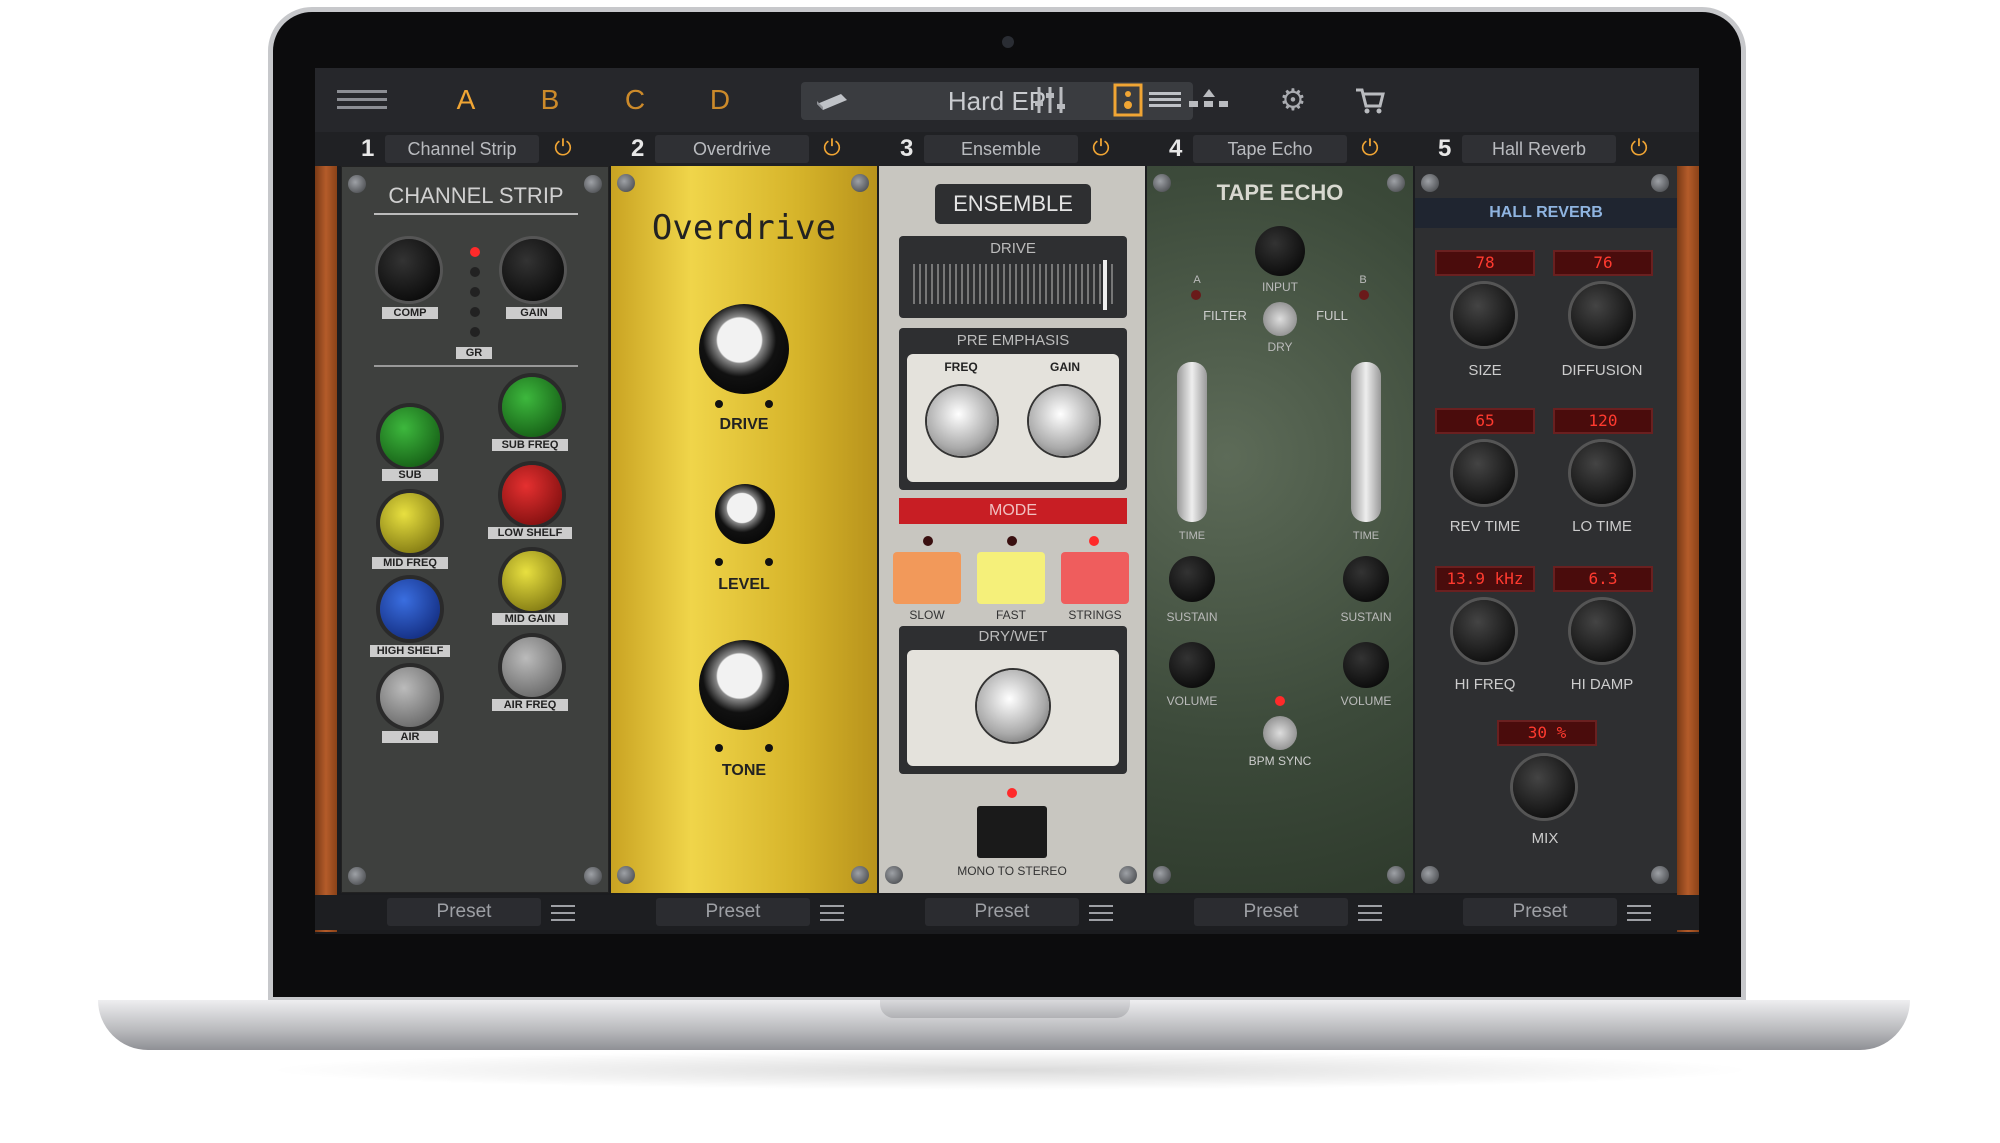  I want to click on volume-right-label: VOLUME, so click(1366, 701).